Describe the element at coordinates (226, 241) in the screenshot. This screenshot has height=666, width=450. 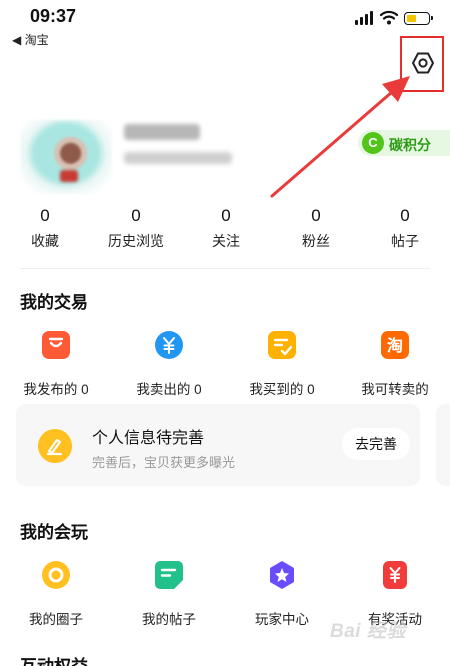
I see `stat-label: 关注` at that location.